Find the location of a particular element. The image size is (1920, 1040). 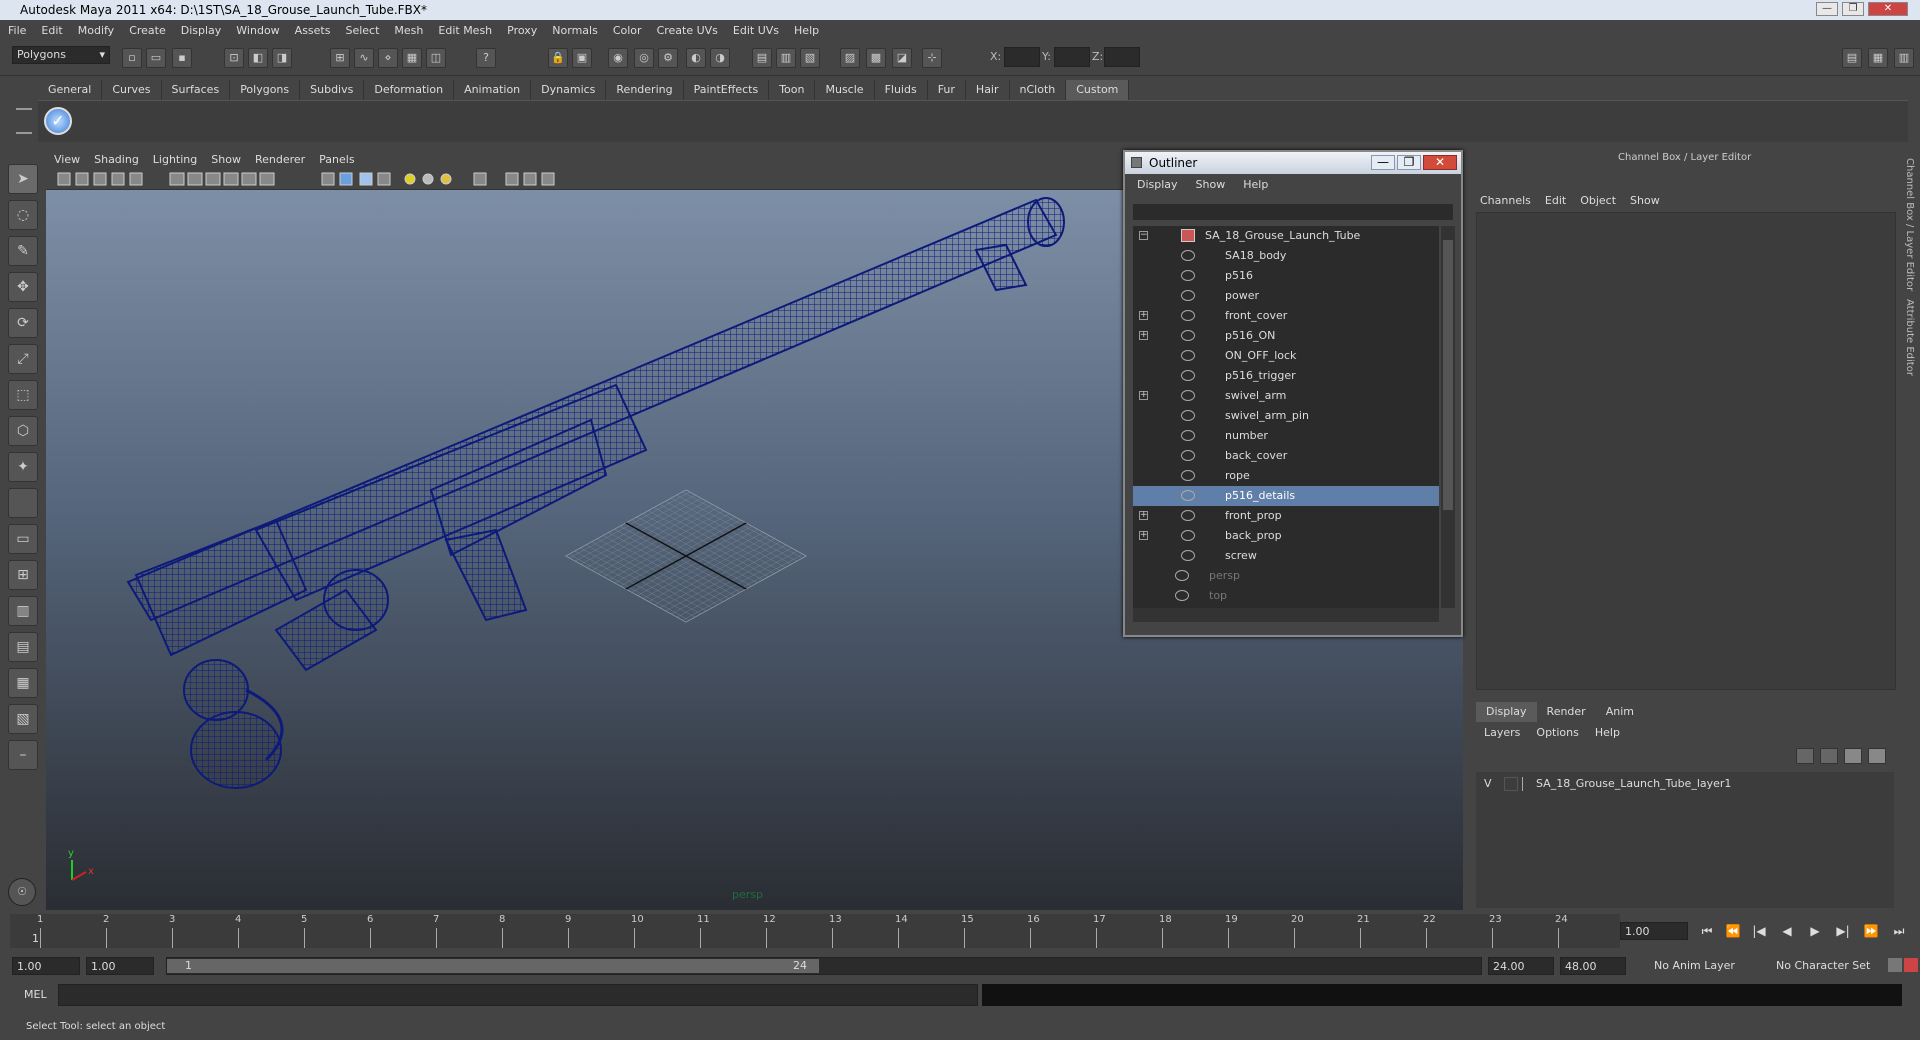

ipr-render-icon: ◎ is located at coordinates (644, 58).